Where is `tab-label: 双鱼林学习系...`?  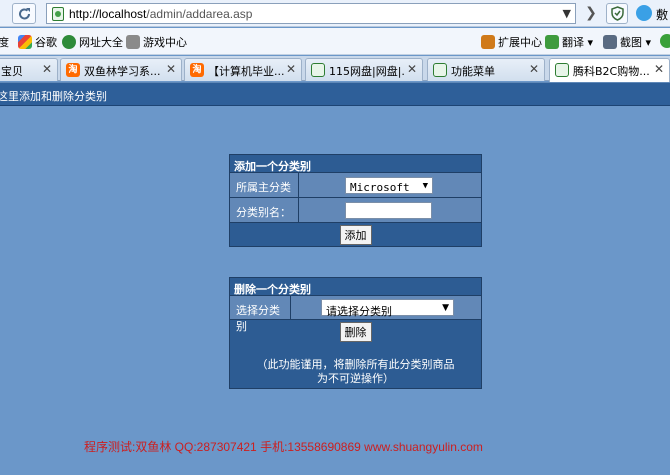
tab-label: 双鱼林学习系... is located at coordinates (122, 71).